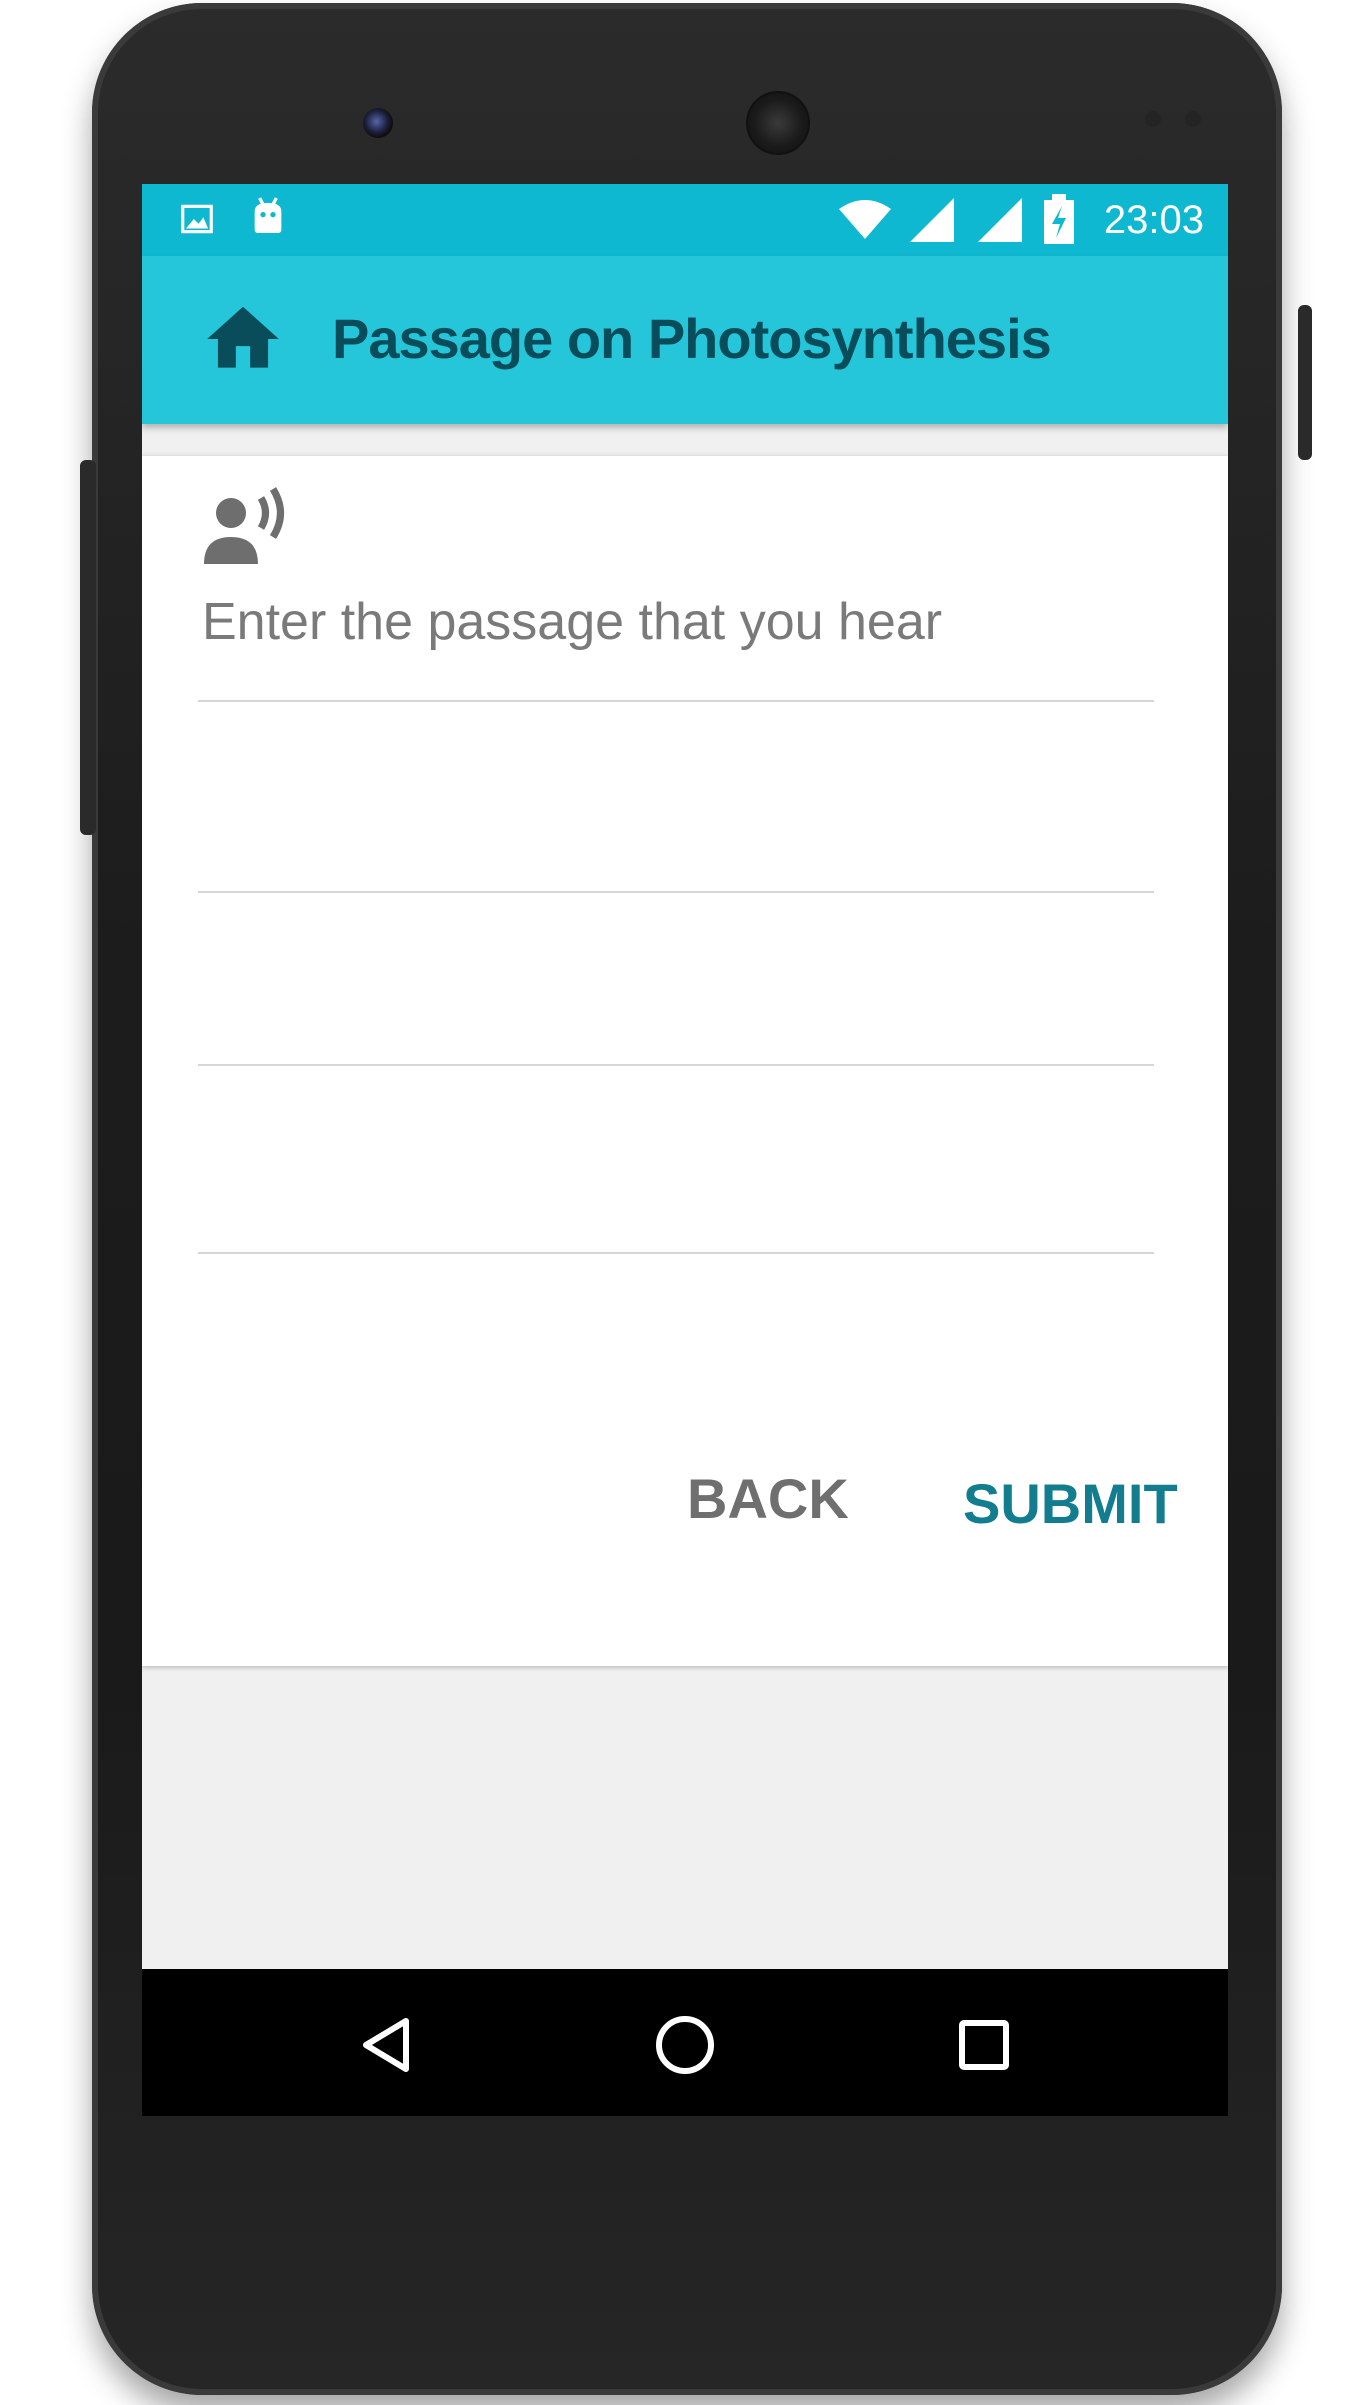 The height and width of the screenshot is (2405, 1370). What do you see at coordinates (1153, 119) in the screenshot?
I see `proximity-sensor` at bounding box center [1153, 119].